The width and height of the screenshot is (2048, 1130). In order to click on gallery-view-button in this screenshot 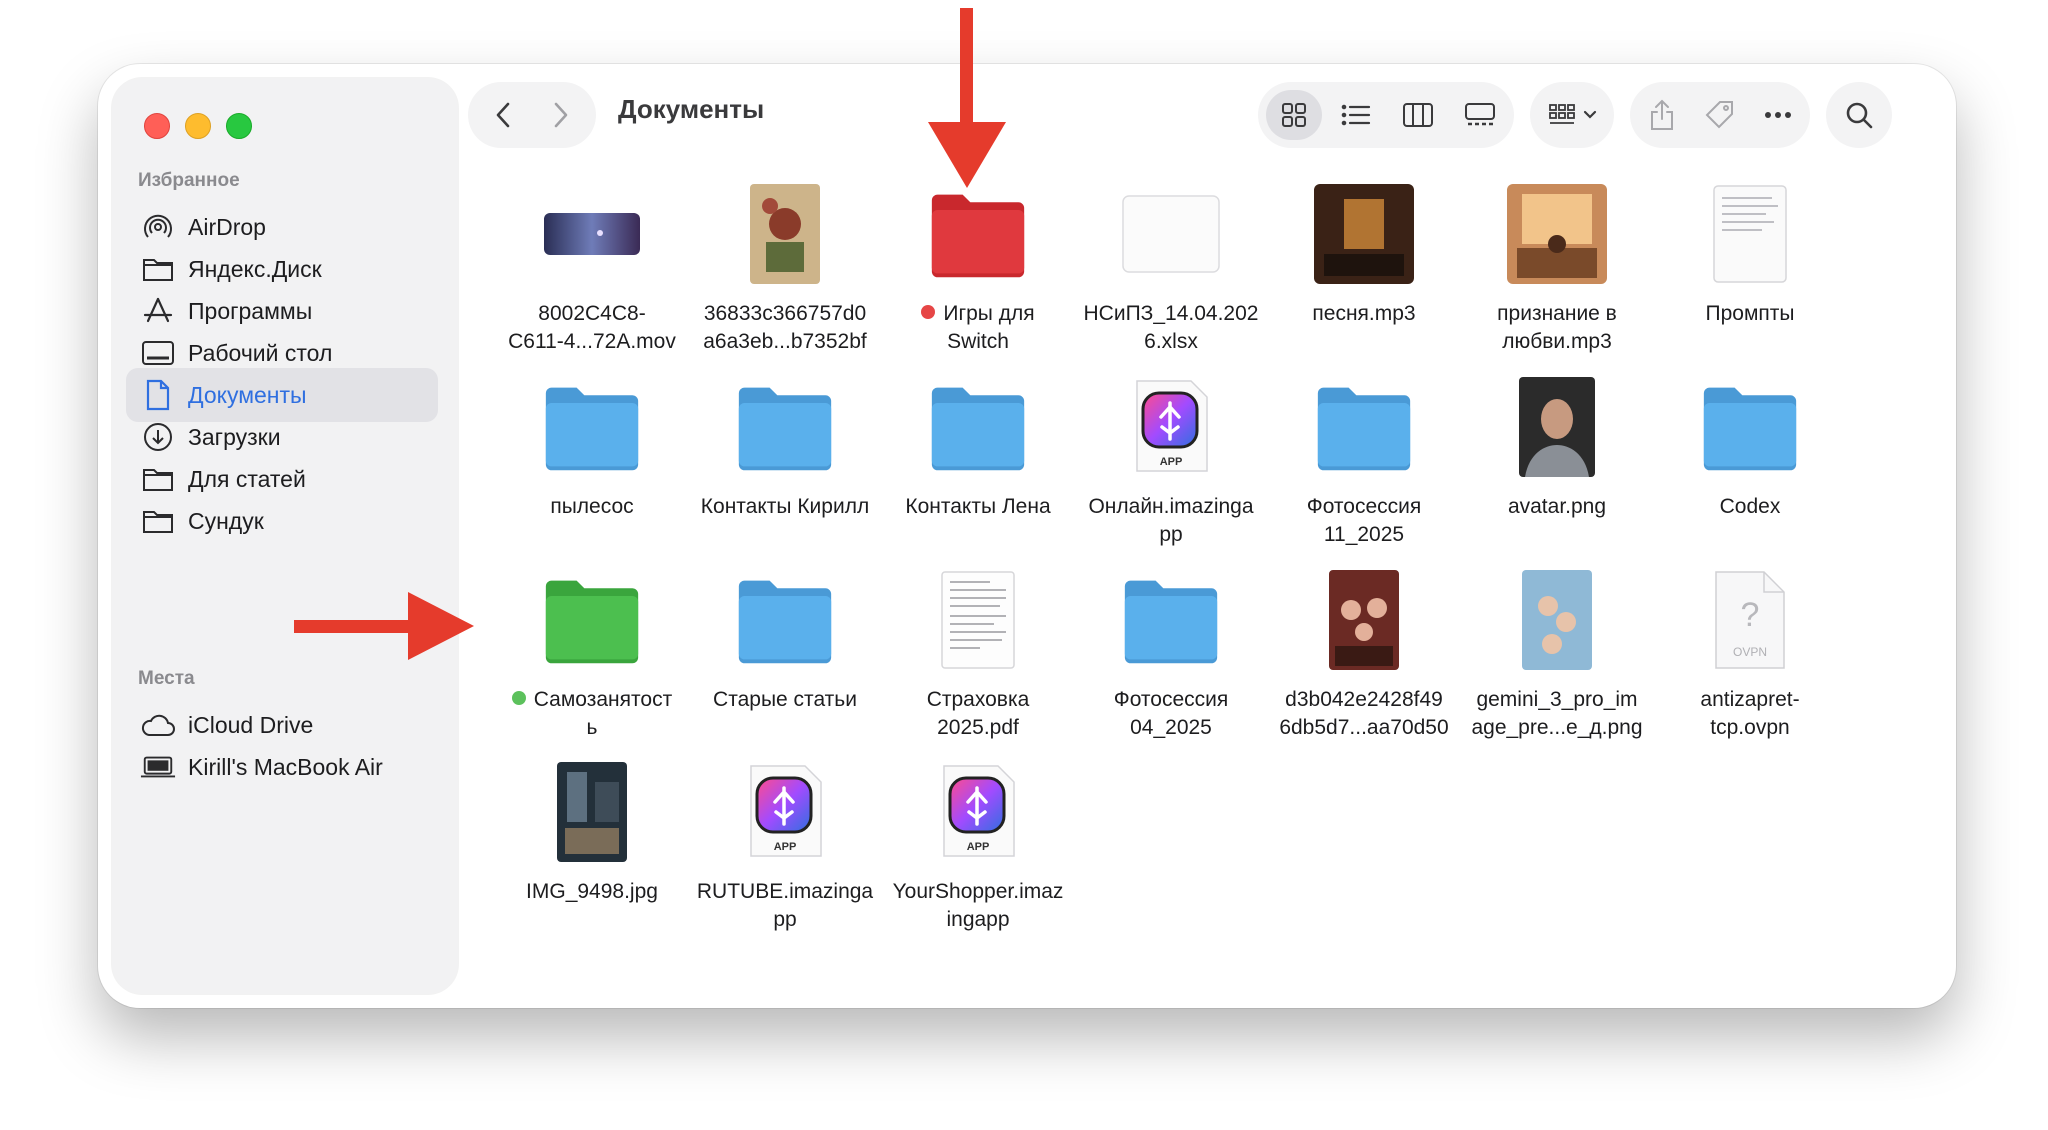, I will do `click(1480, 115)`.